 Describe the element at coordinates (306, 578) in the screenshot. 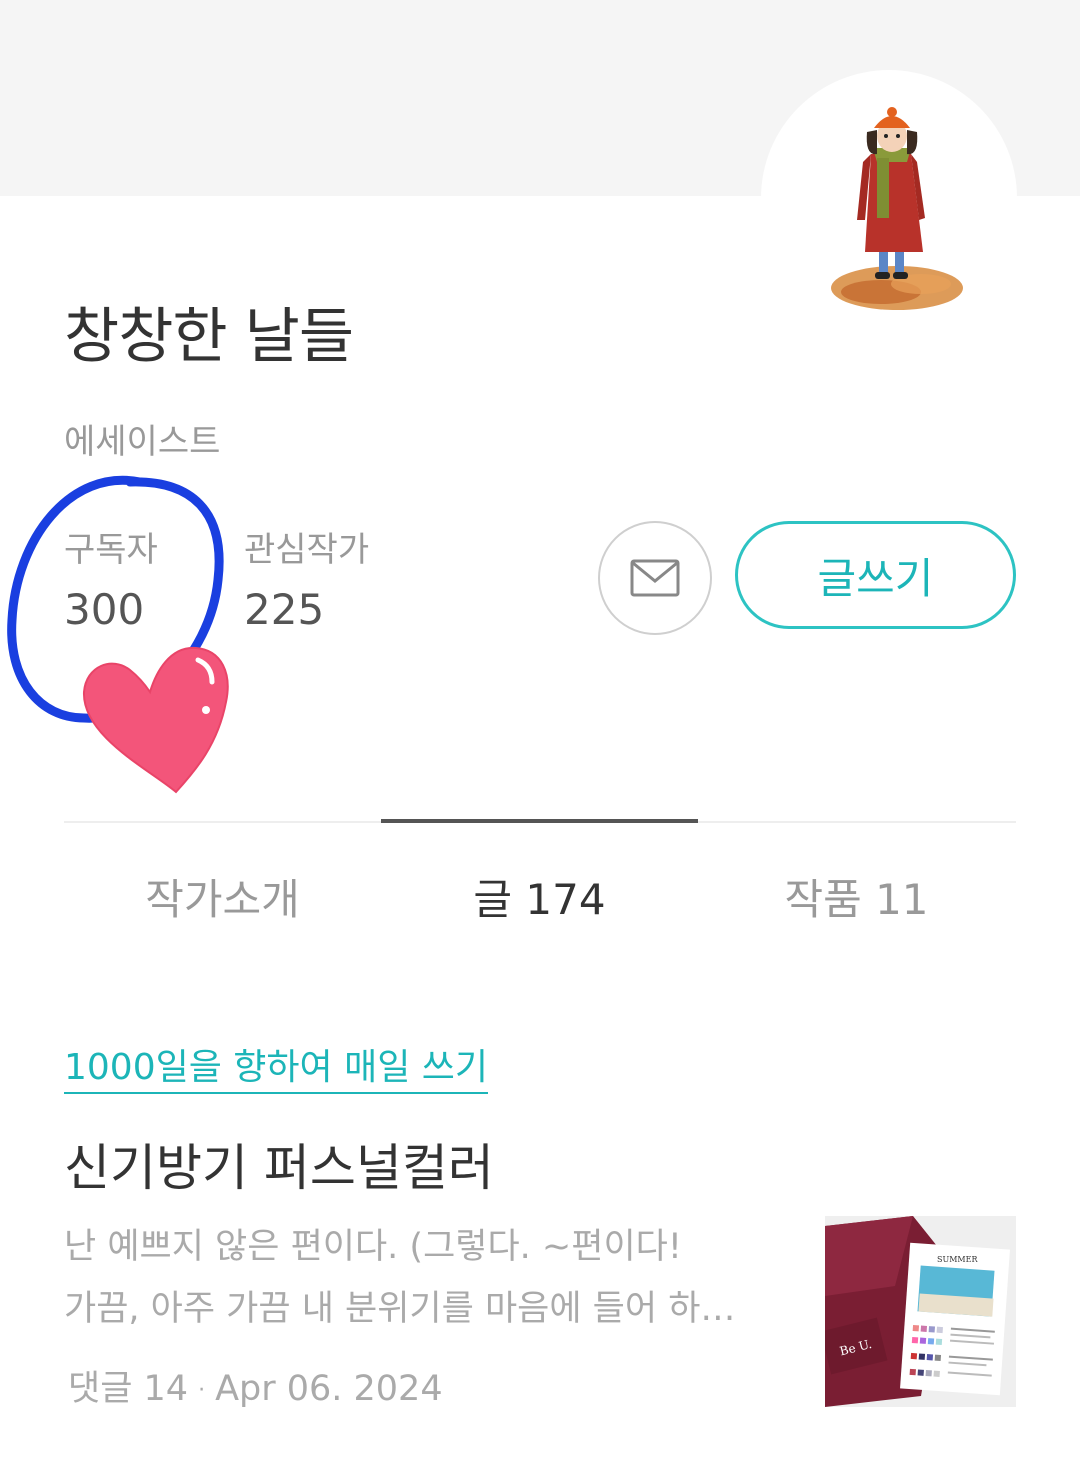

I see `following-stat: 관심작가 225` at that location.